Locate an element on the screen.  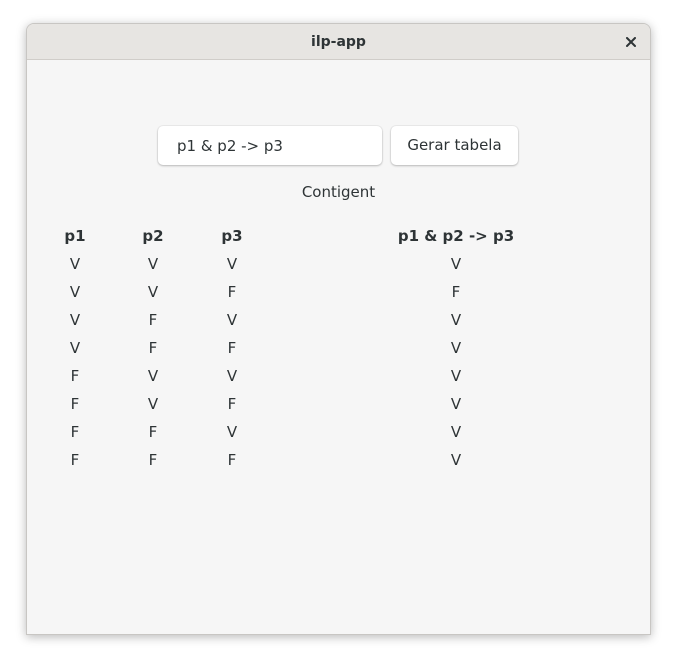
titlebar: ilp-app is located at coordinates (338, 42).